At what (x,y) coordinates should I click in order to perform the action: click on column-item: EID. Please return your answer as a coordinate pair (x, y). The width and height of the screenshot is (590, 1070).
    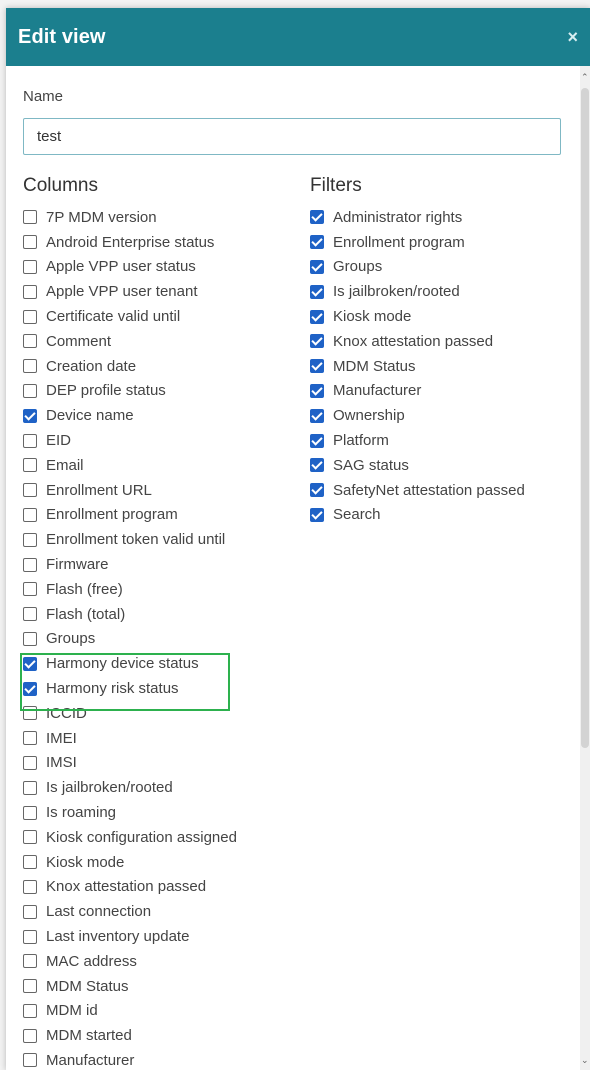
    Looking at the image, I should click on (166, 440).